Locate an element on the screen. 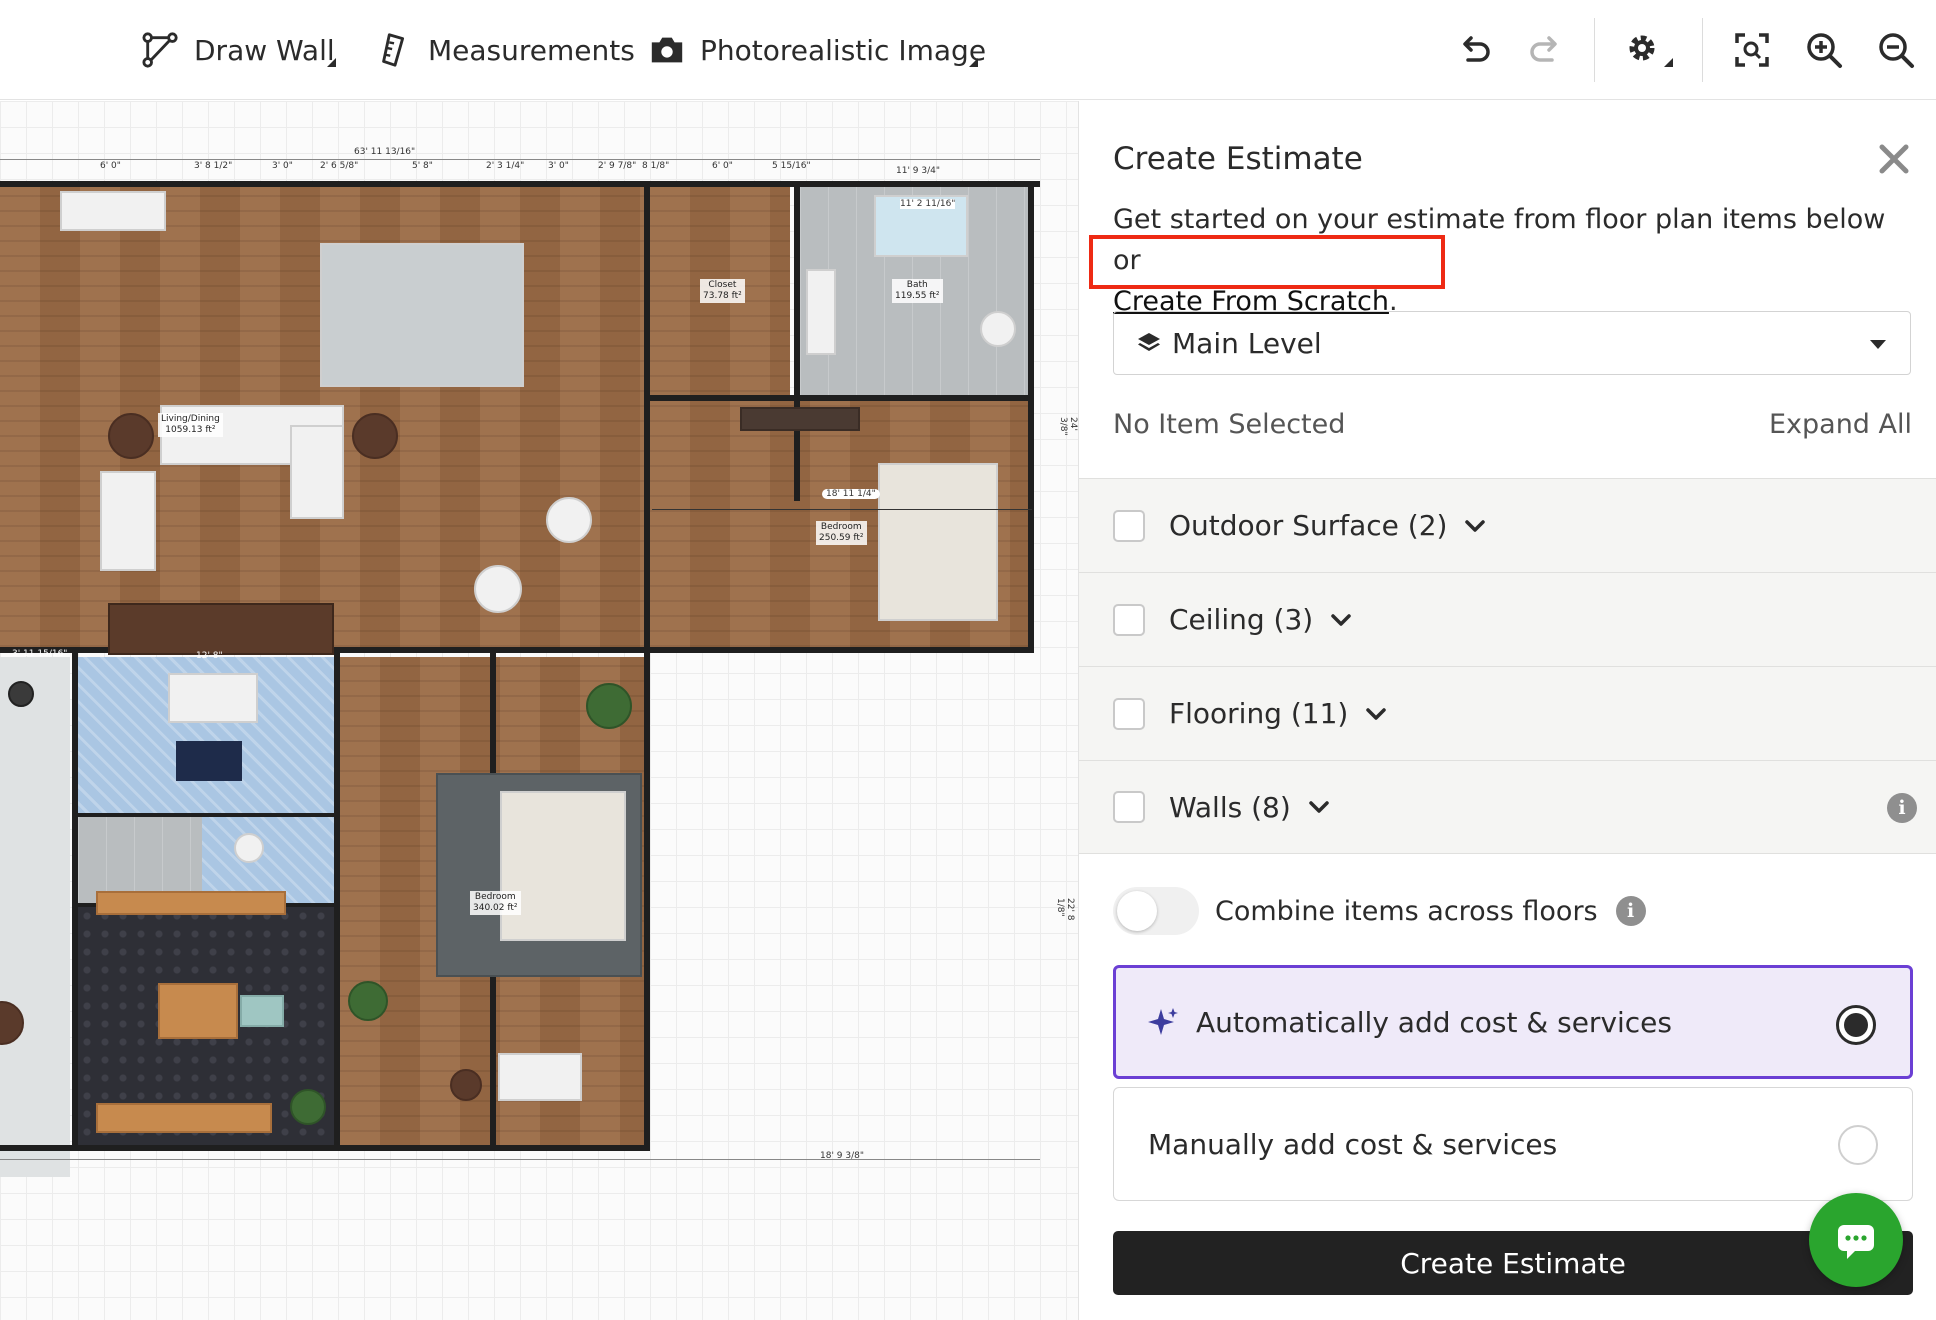  toilet is located at coordinates (249, 848).